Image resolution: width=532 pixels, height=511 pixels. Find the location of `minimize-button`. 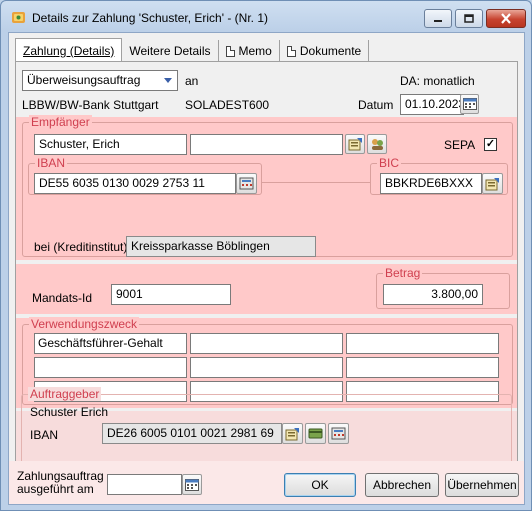

minimize-button is located at coordinates (438, 18).